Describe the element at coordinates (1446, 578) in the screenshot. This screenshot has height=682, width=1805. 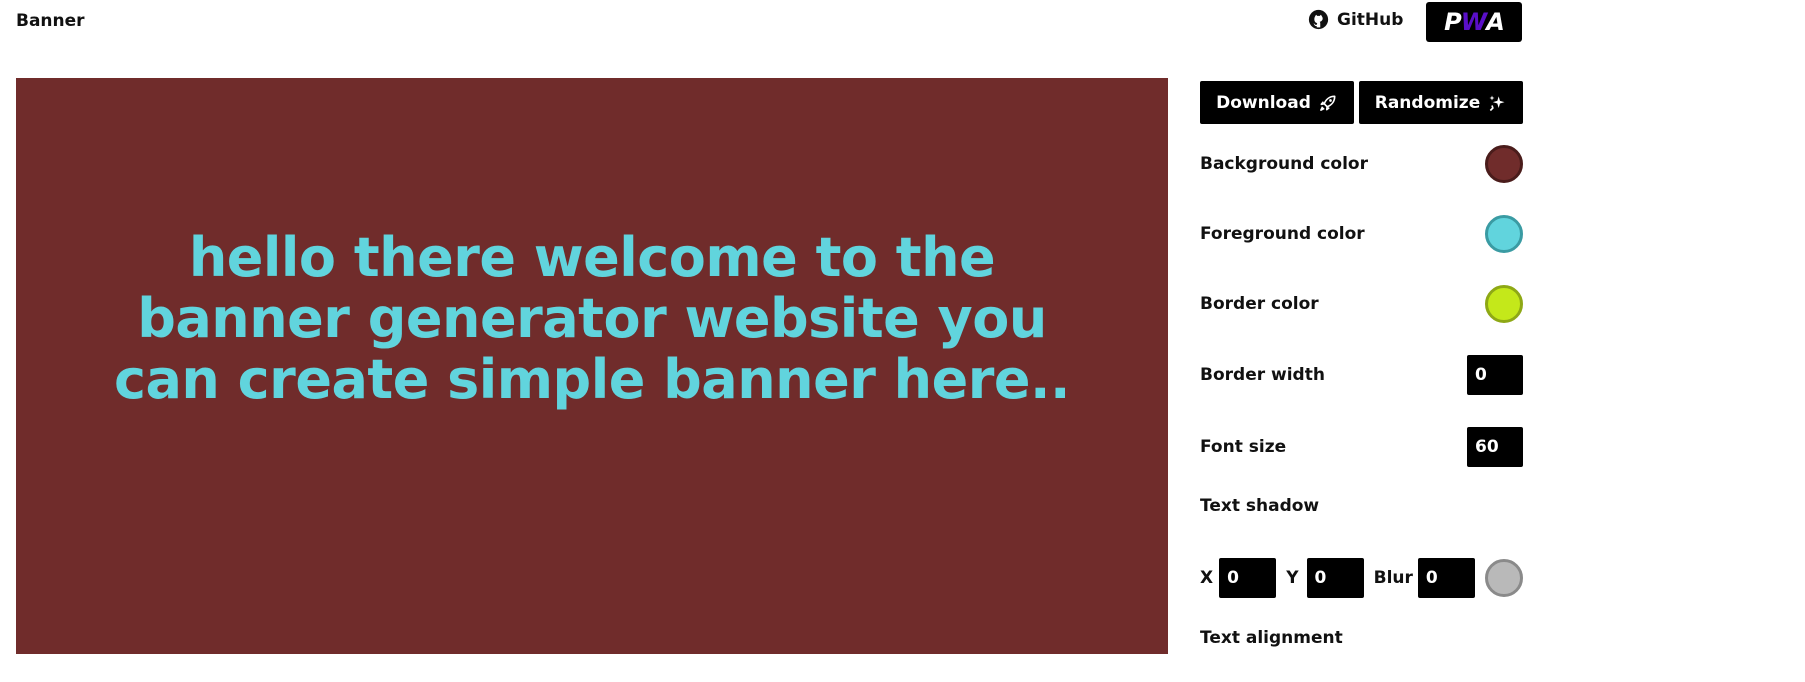
I see `shadow-blur-input` at that location.